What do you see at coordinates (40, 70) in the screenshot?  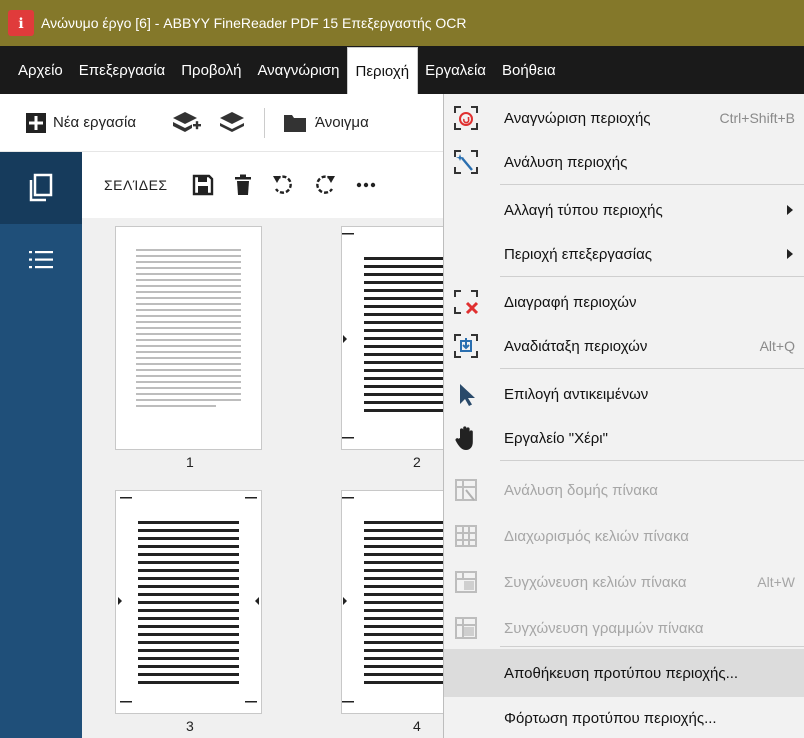 I see `menu-file: Αρχείο` at bounding box center [40, 70].